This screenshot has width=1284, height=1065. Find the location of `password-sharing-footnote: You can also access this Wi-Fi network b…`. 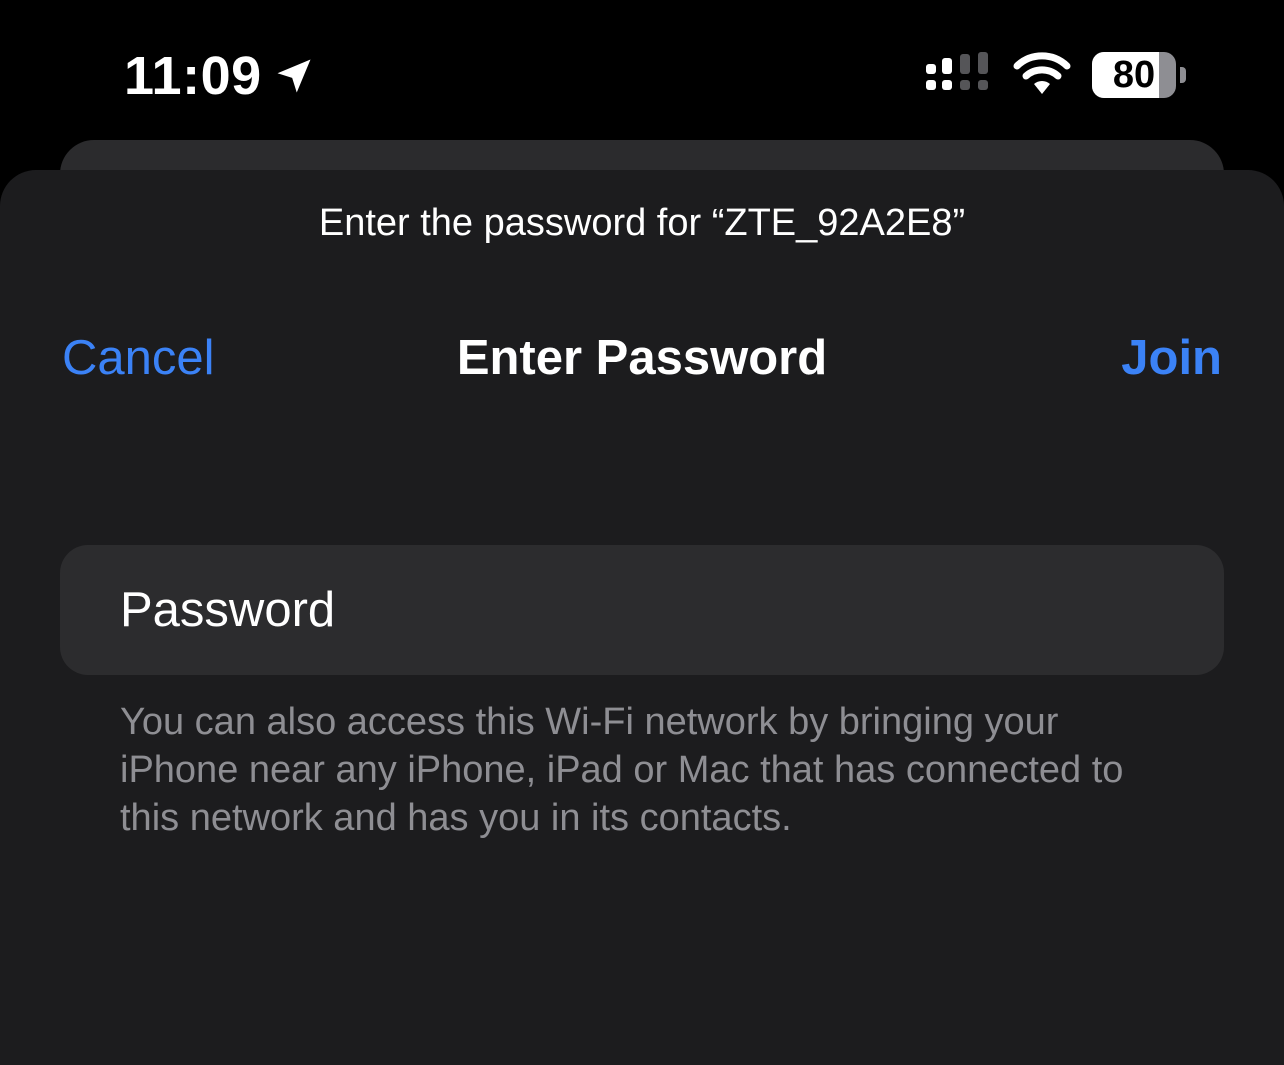

password-sharing-footnote: You can also access this Wi-Fi network b… is located at coordinates (622, 770).